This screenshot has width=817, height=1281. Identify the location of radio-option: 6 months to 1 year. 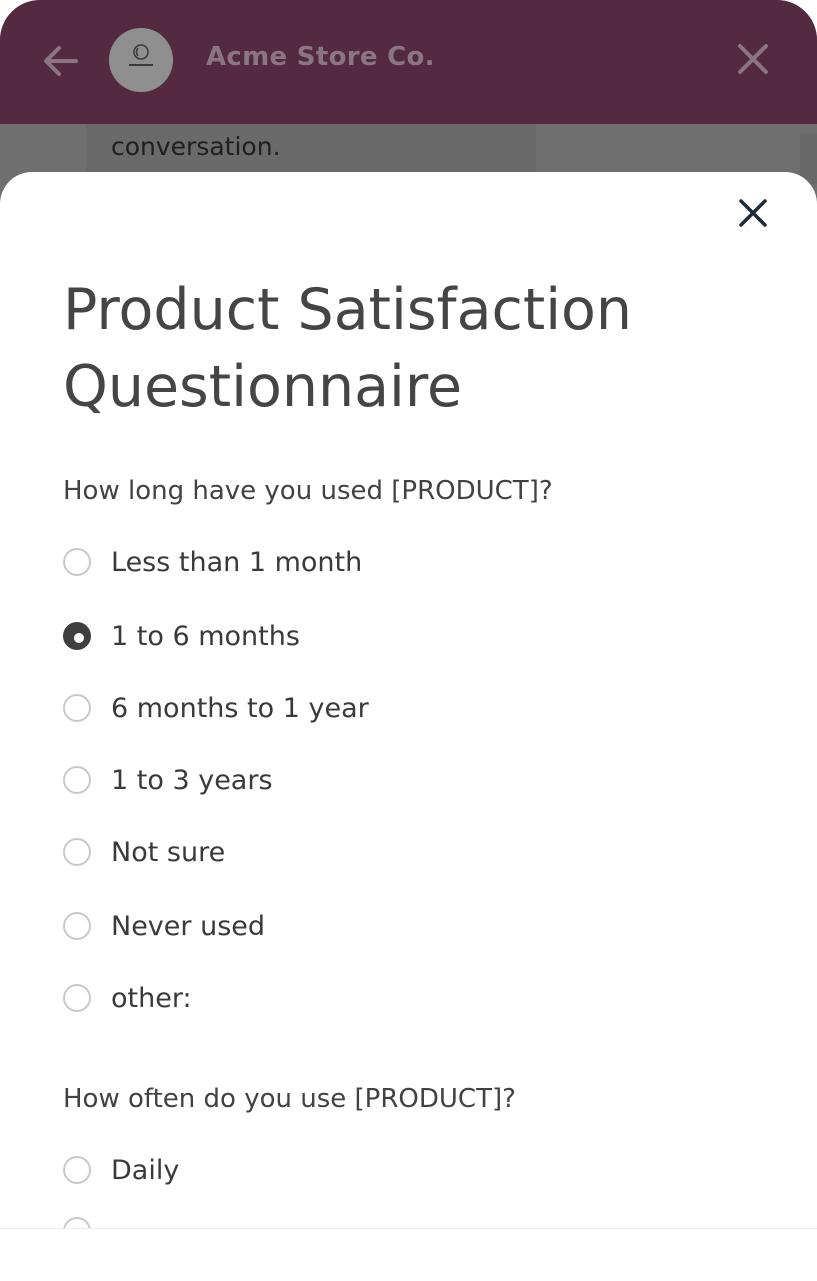
(216, 708).